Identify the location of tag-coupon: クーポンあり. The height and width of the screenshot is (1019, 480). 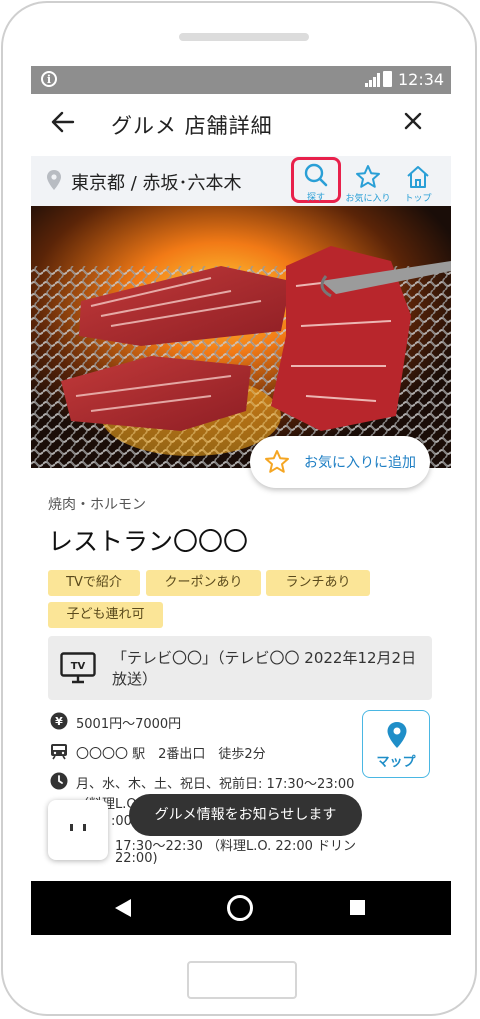
(203, 583).